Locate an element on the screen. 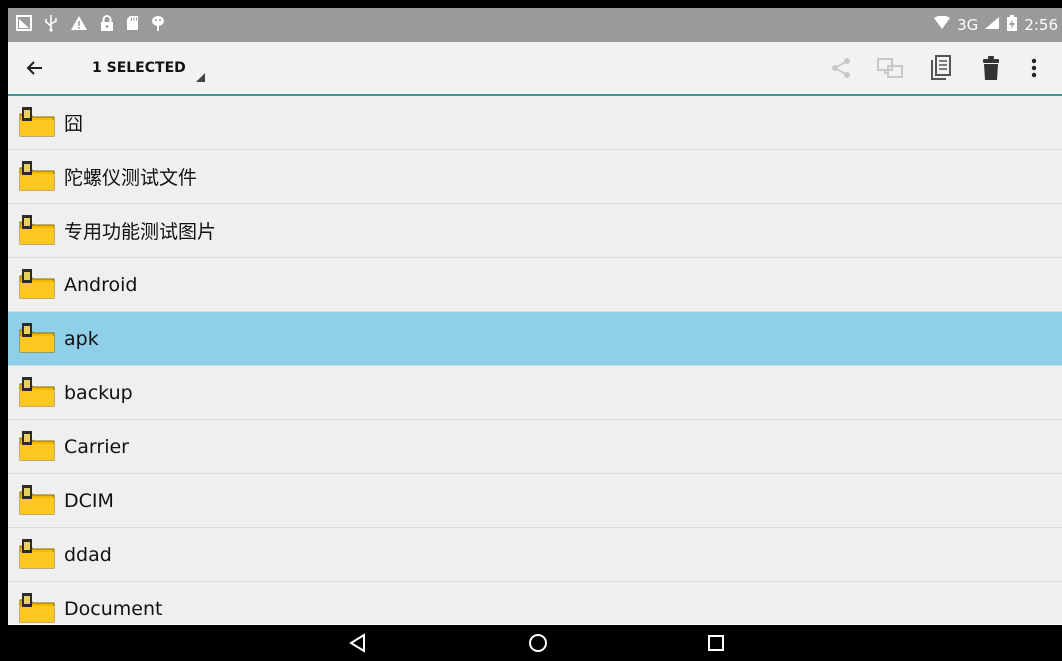  network-type: 3G is located at coordinates (968, 25).